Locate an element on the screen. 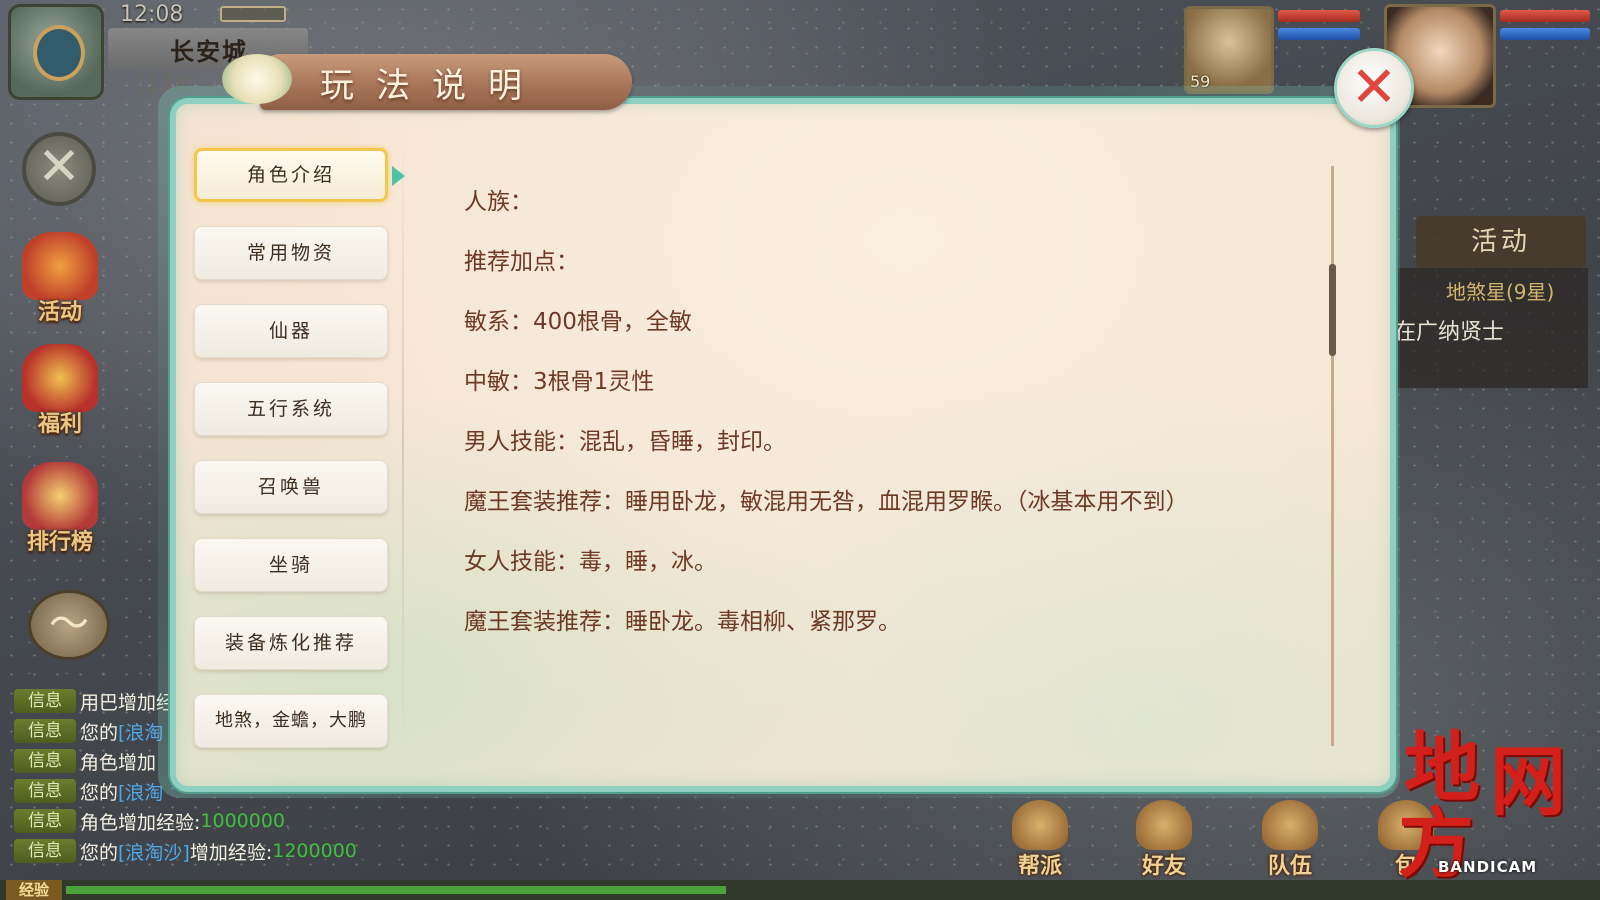  tab-equipment-refine: 装备炼化推荐 is located at coordinates (291, 643).